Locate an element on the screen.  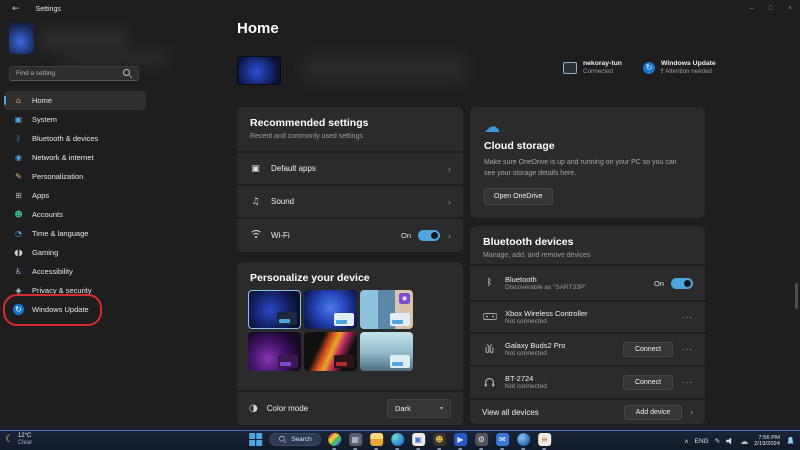
maximize-button: □ is located at coordinates (771, 8).